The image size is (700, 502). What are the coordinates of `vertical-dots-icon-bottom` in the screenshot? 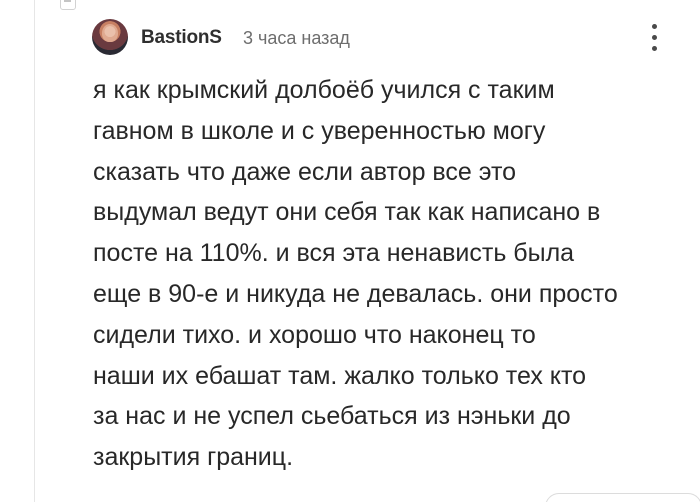 It's located at (654, 48).